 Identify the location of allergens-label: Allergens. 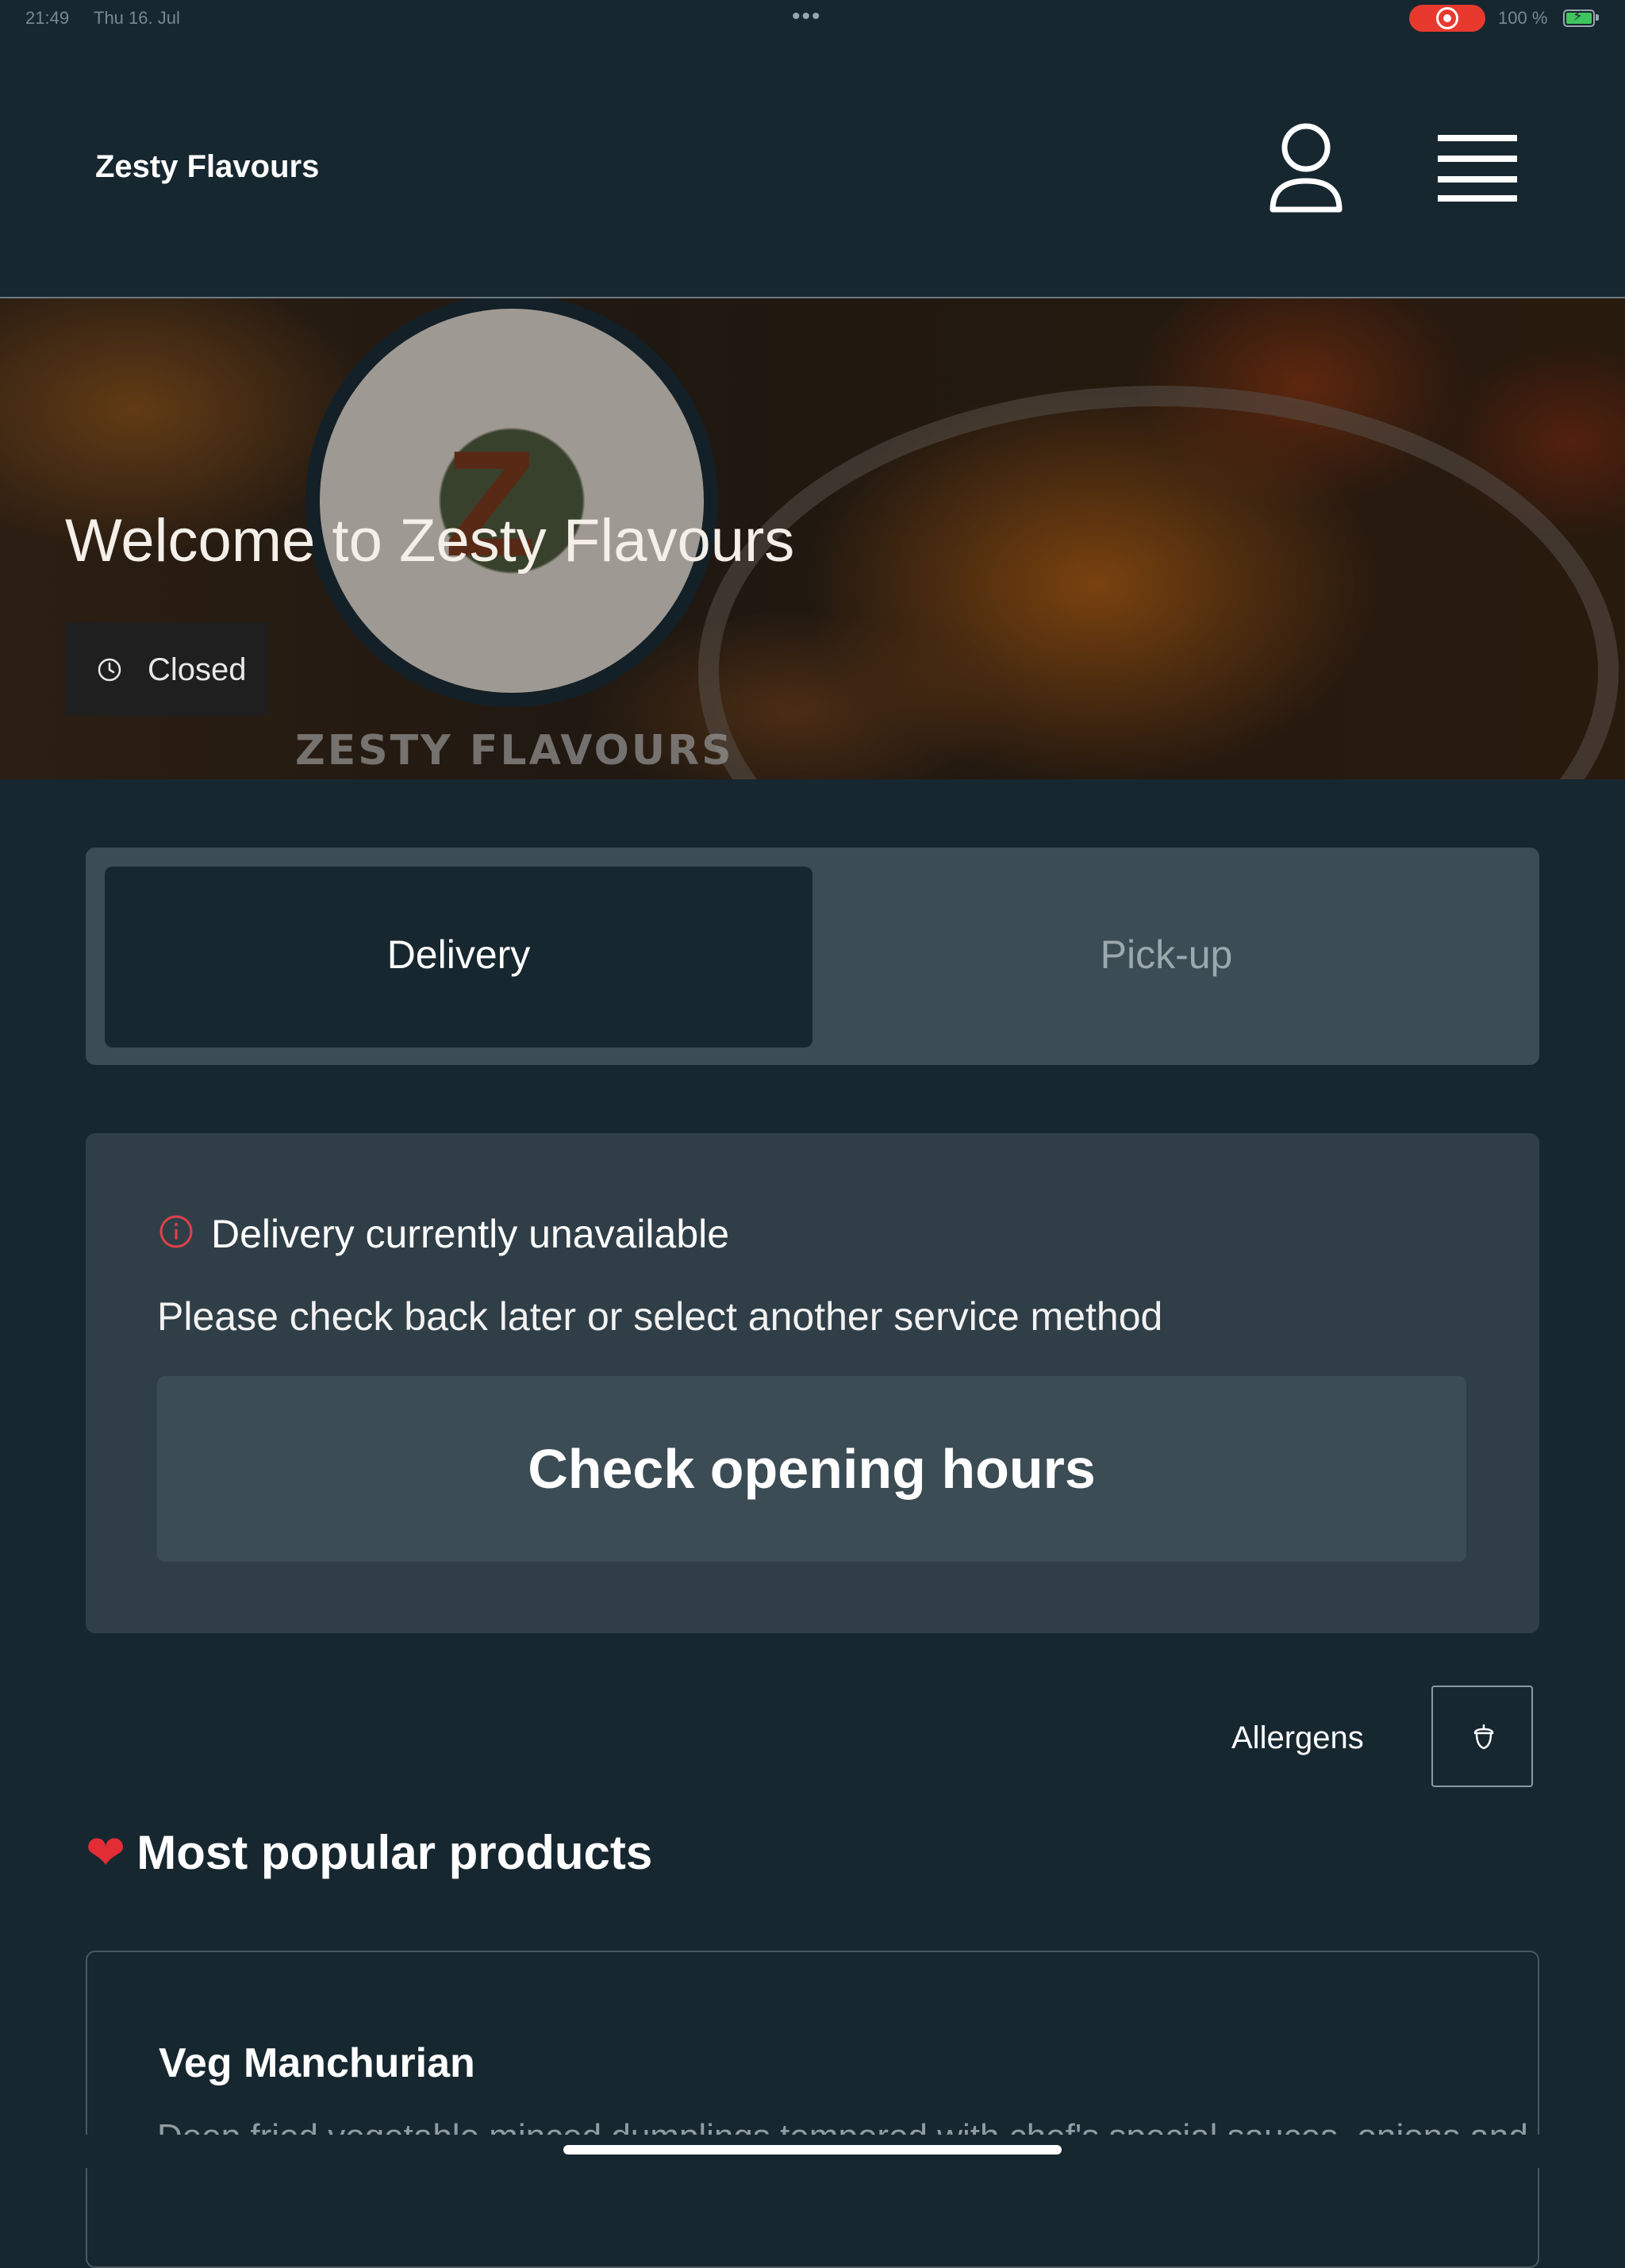
(1297, 1738).